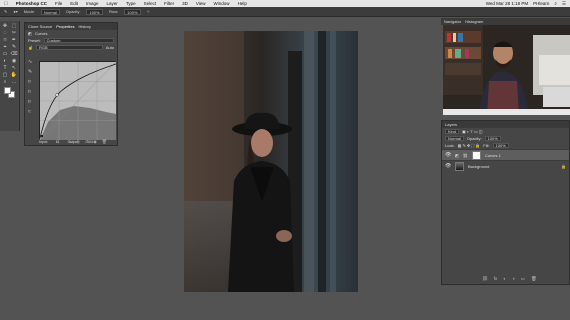 The image size is (570, 320). What do you see at coordinates (78, 40) in the screenshot?
I see `preset-select: Custom` at bounding box center [78, 40].